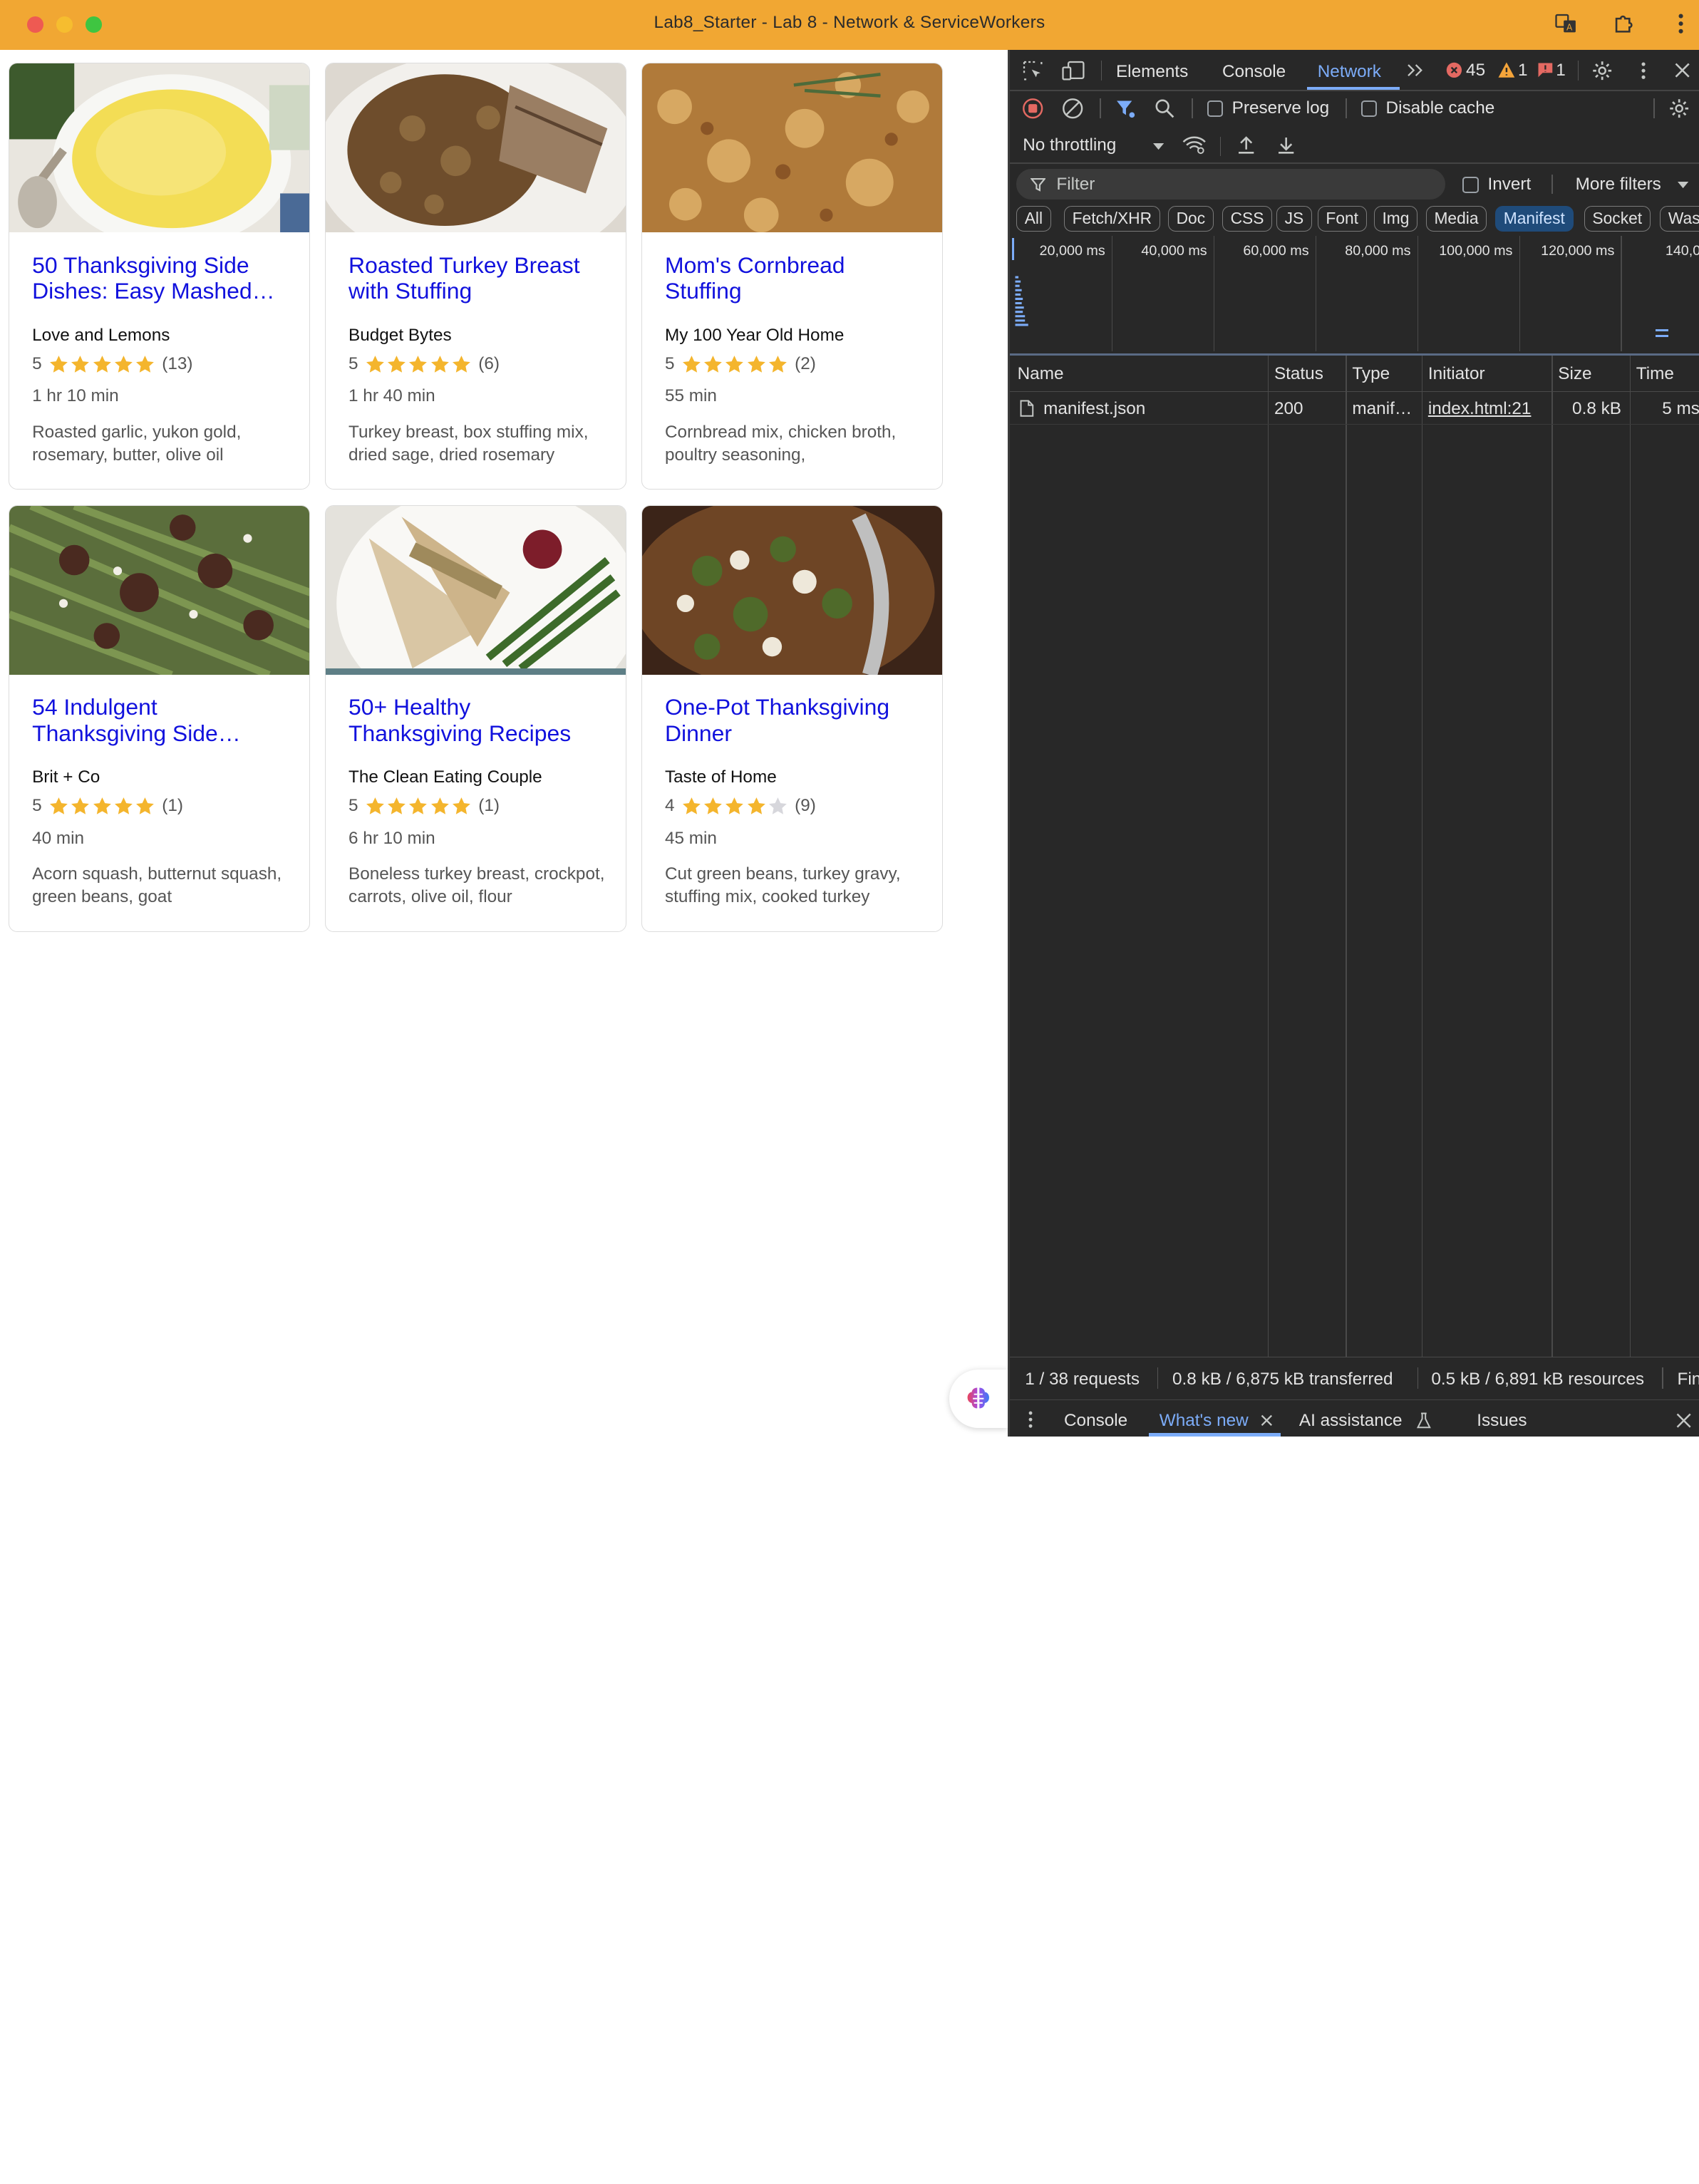 The height and width of the screenshot is (2184, 1699). Describe the element at coordinates (1298, 374) in the screenshot. I see `column-status: Status` at that location.